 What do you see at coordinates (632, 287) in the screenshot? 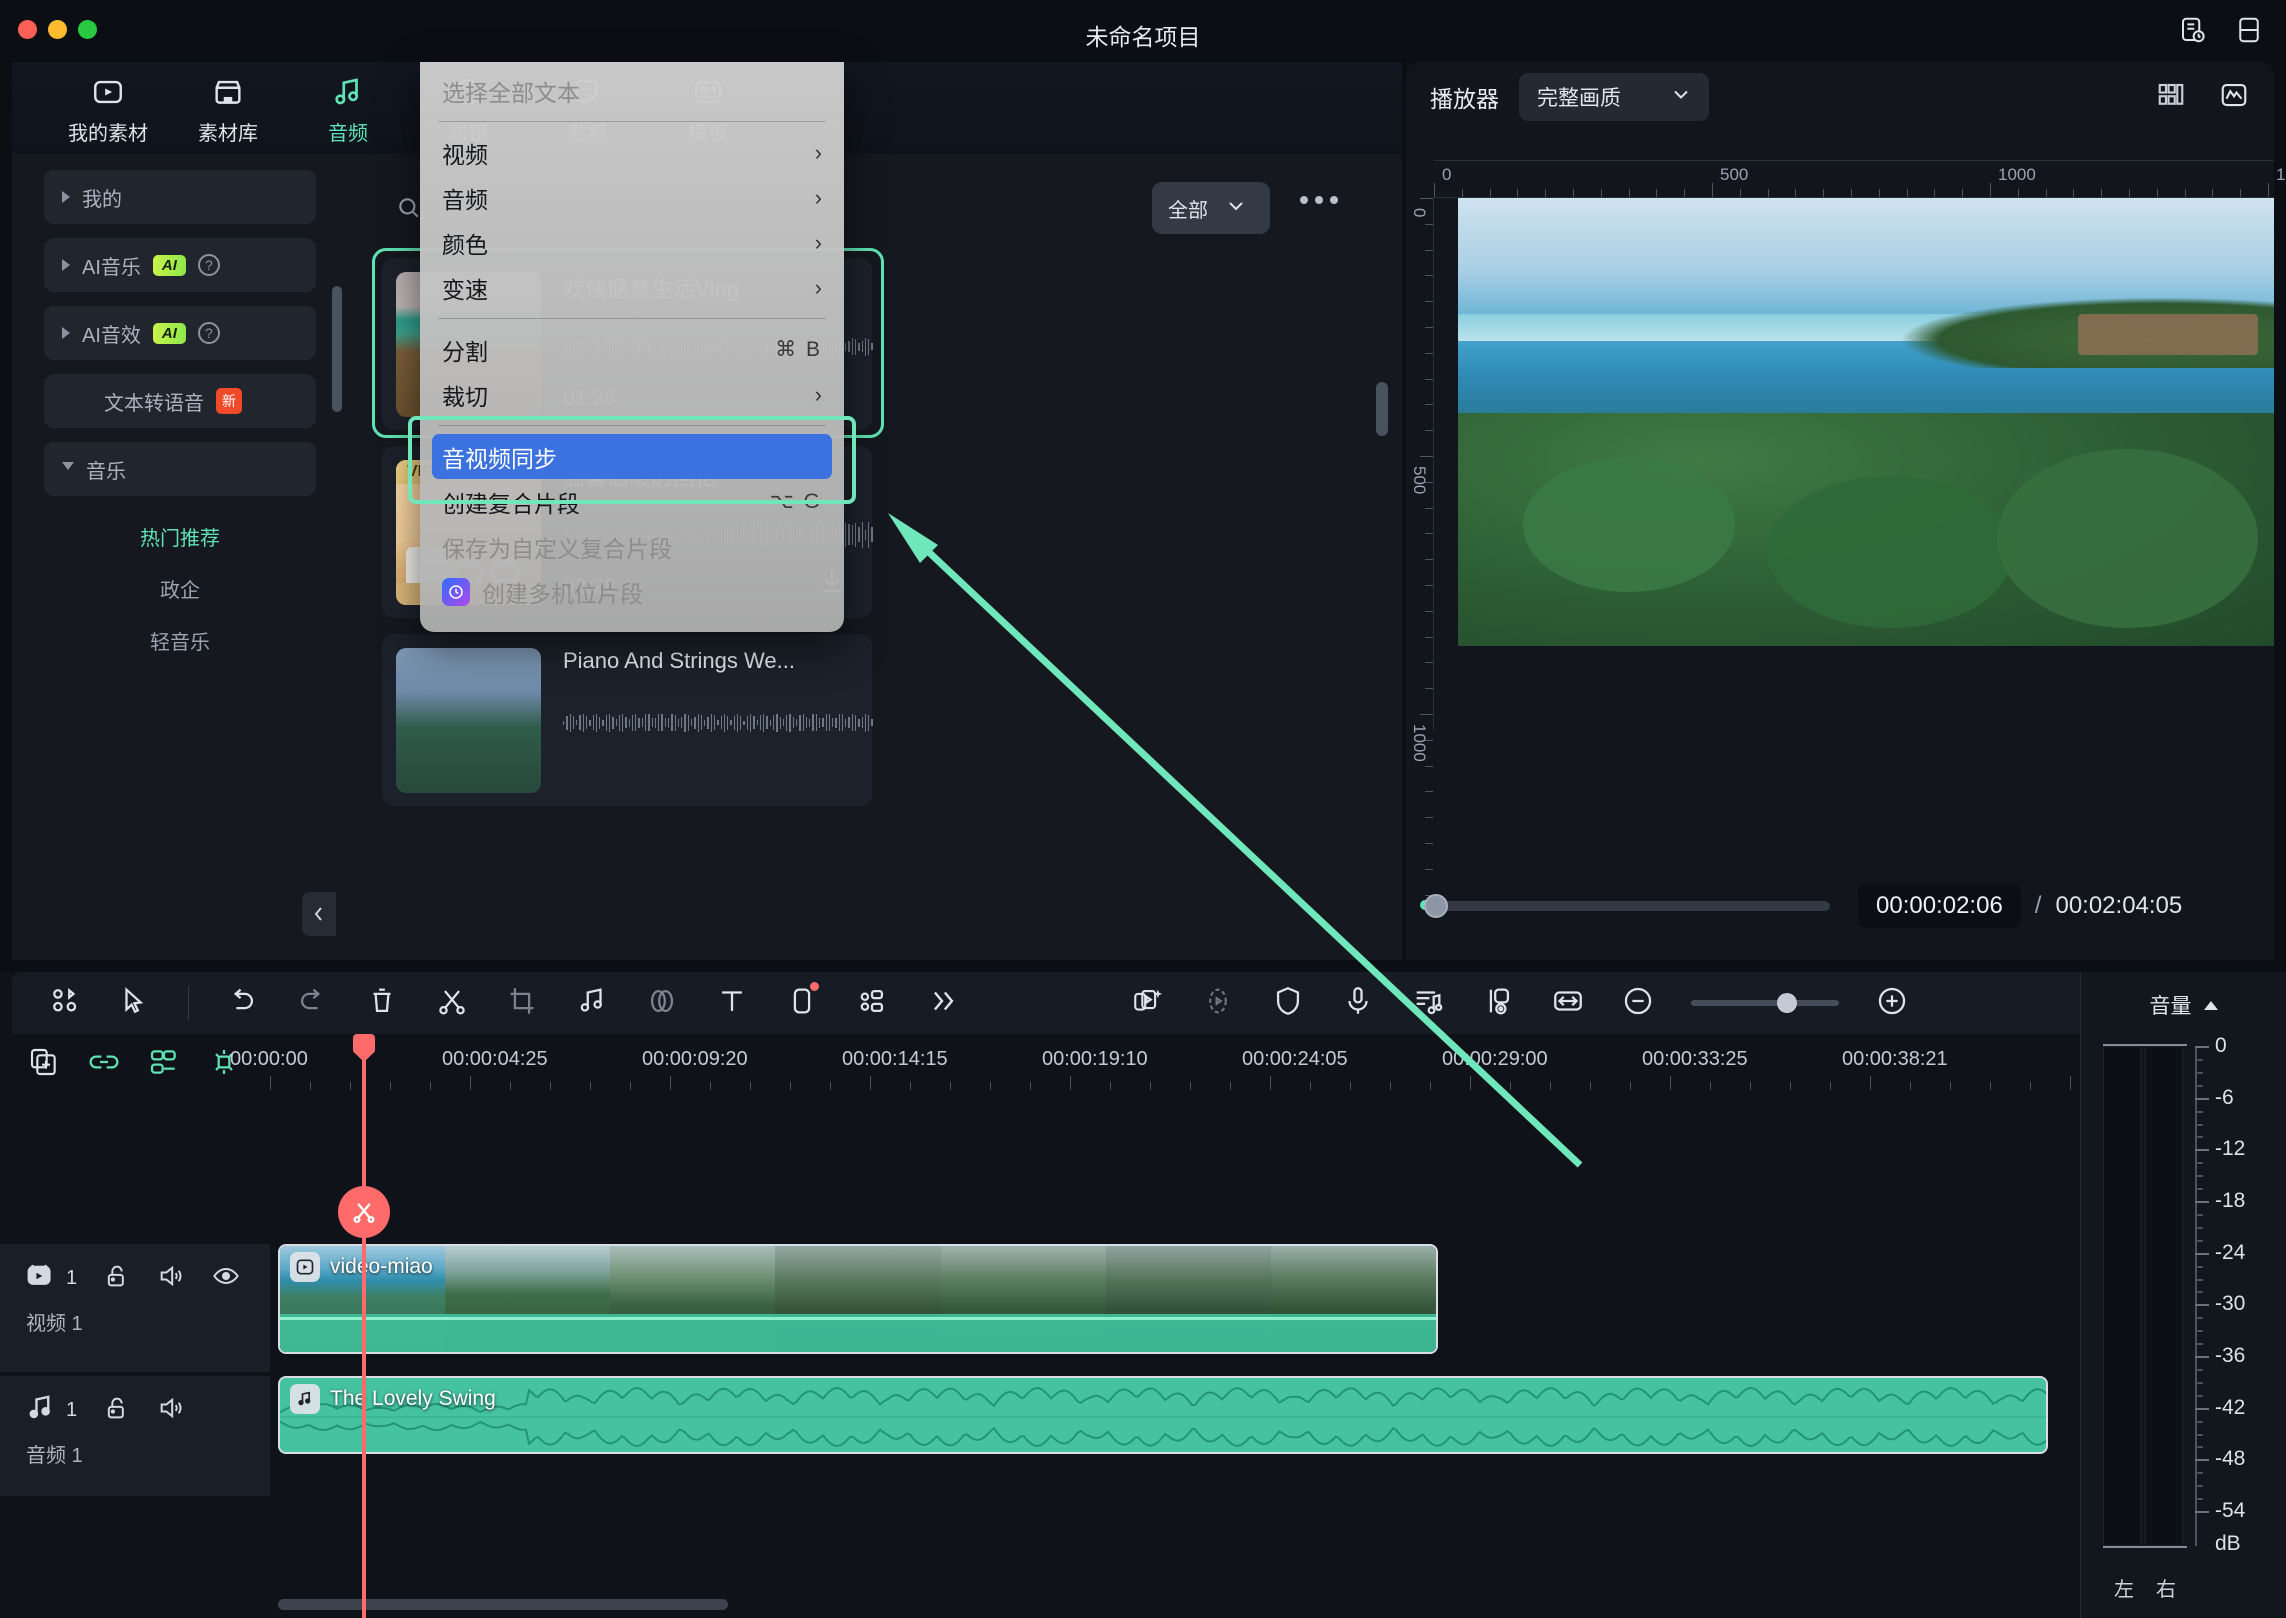
I see `menu-item-speed: 变速 ›` at bounding box center [632, 287].